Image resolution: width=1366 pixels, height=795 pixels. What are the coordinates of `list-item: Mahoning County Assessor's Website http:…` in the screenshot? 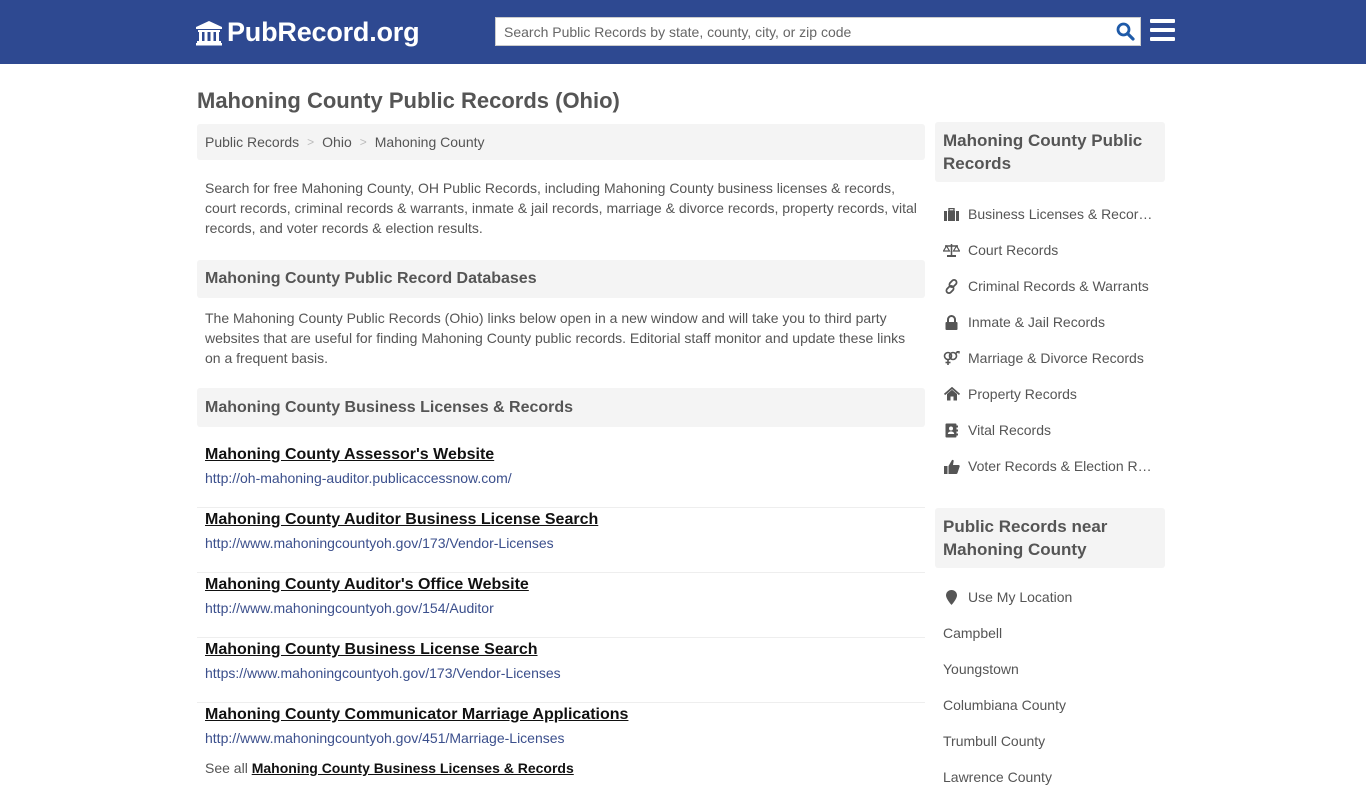 It's located at (561, 475).